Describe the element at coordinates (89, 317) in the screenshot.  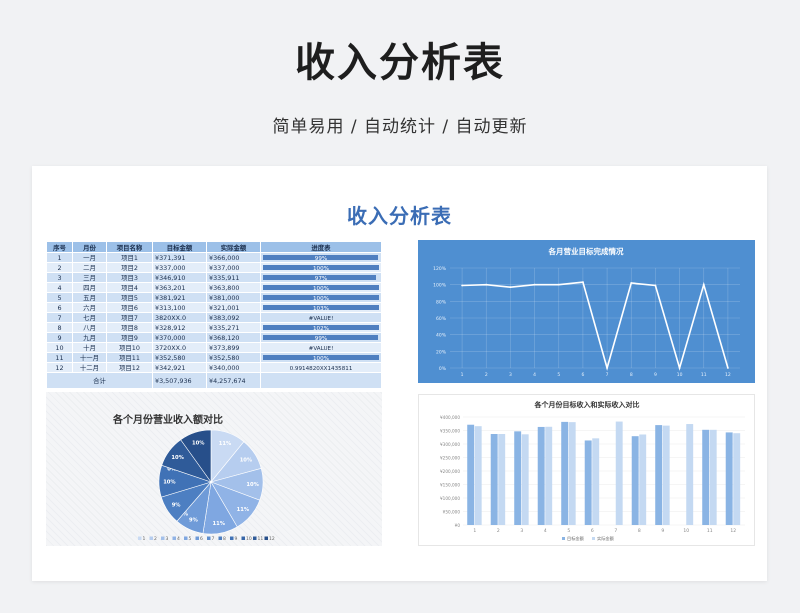
I see `cell-month: 七月` at that location.